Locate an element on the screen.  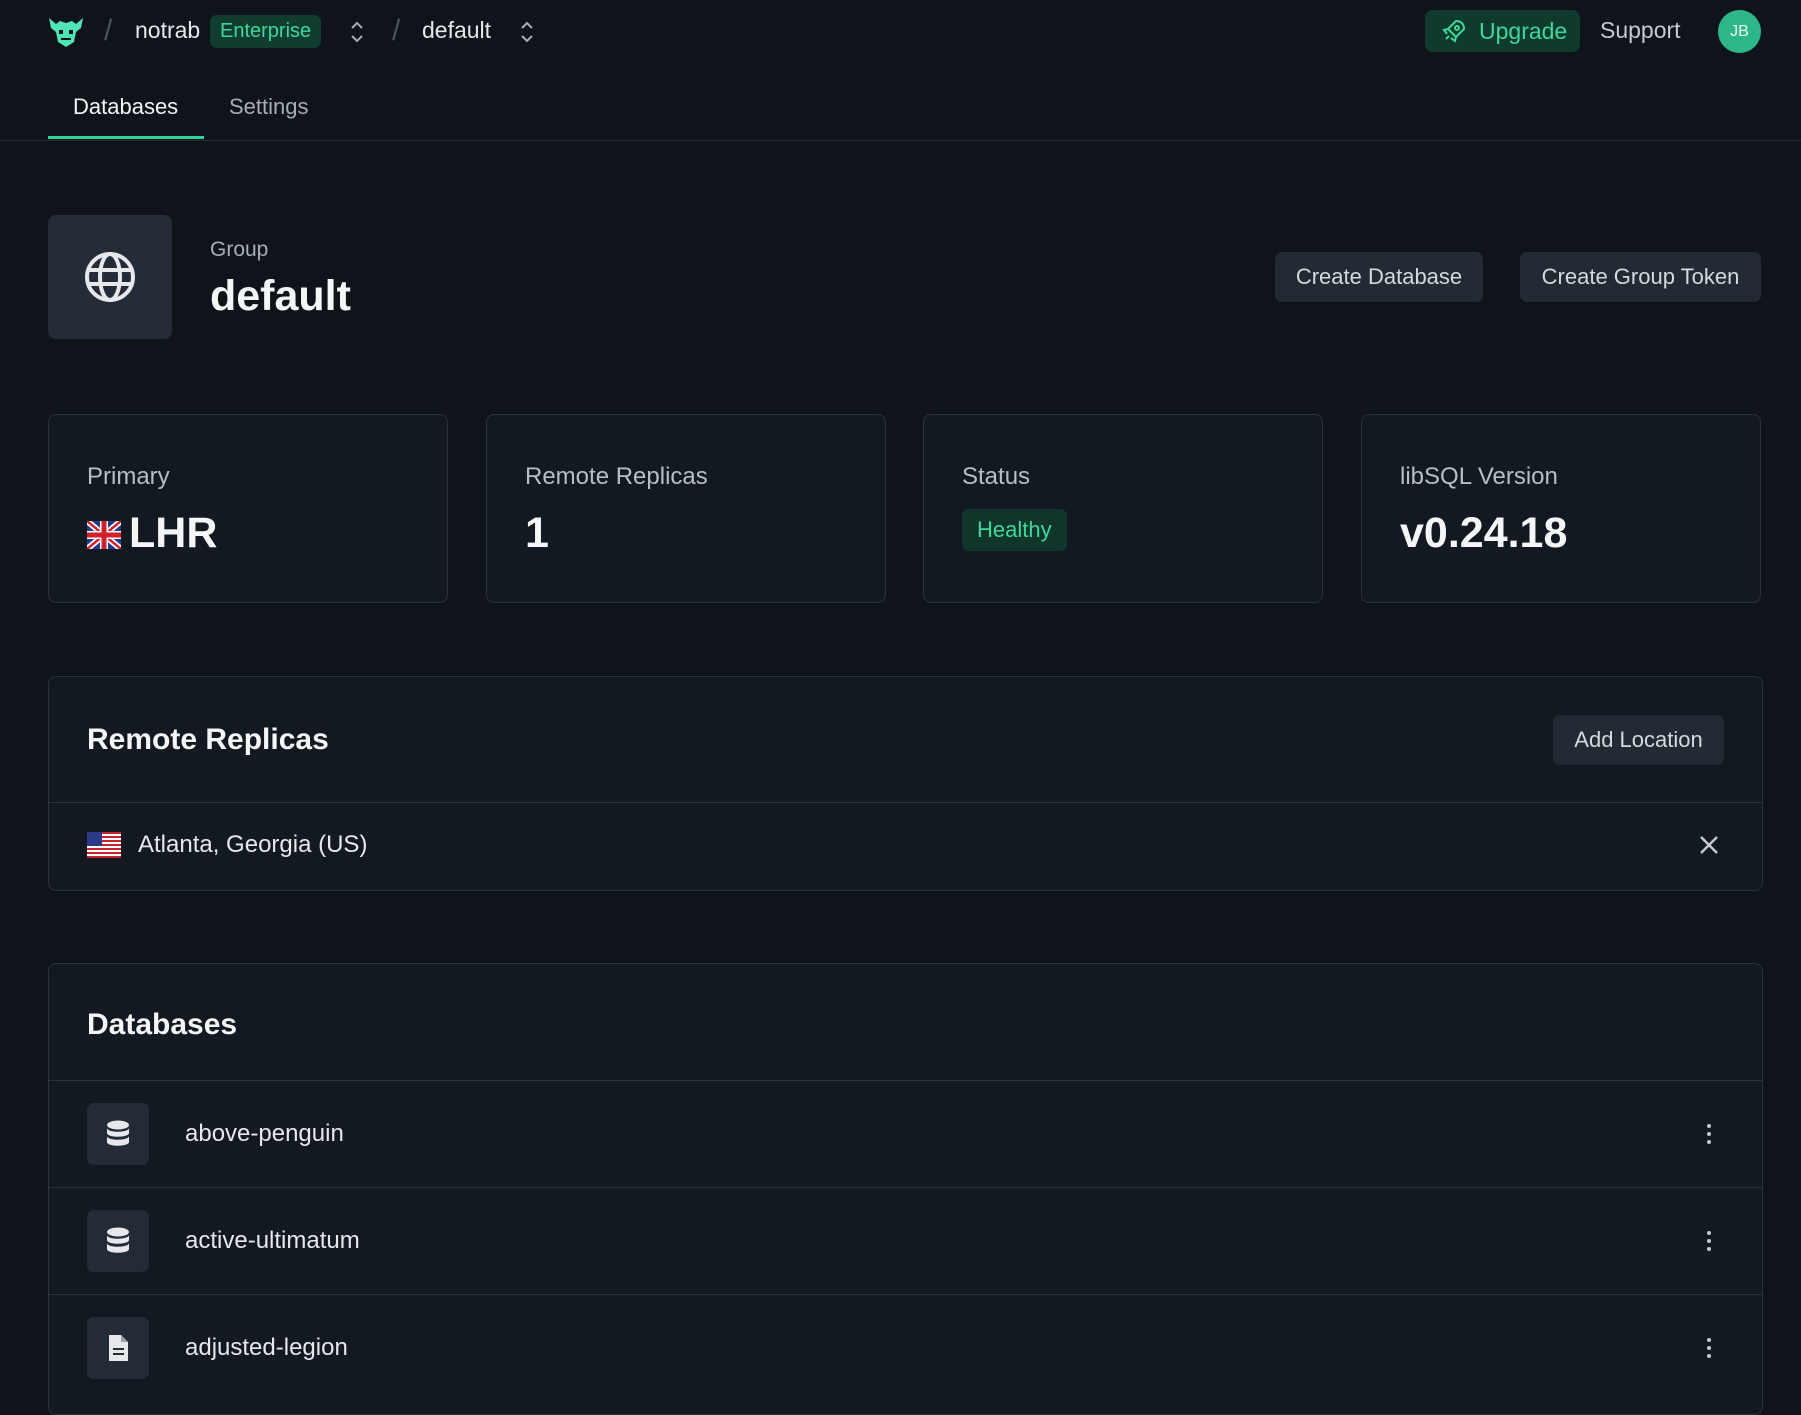
turso-logo-icon is located at coordinates (66, 32).